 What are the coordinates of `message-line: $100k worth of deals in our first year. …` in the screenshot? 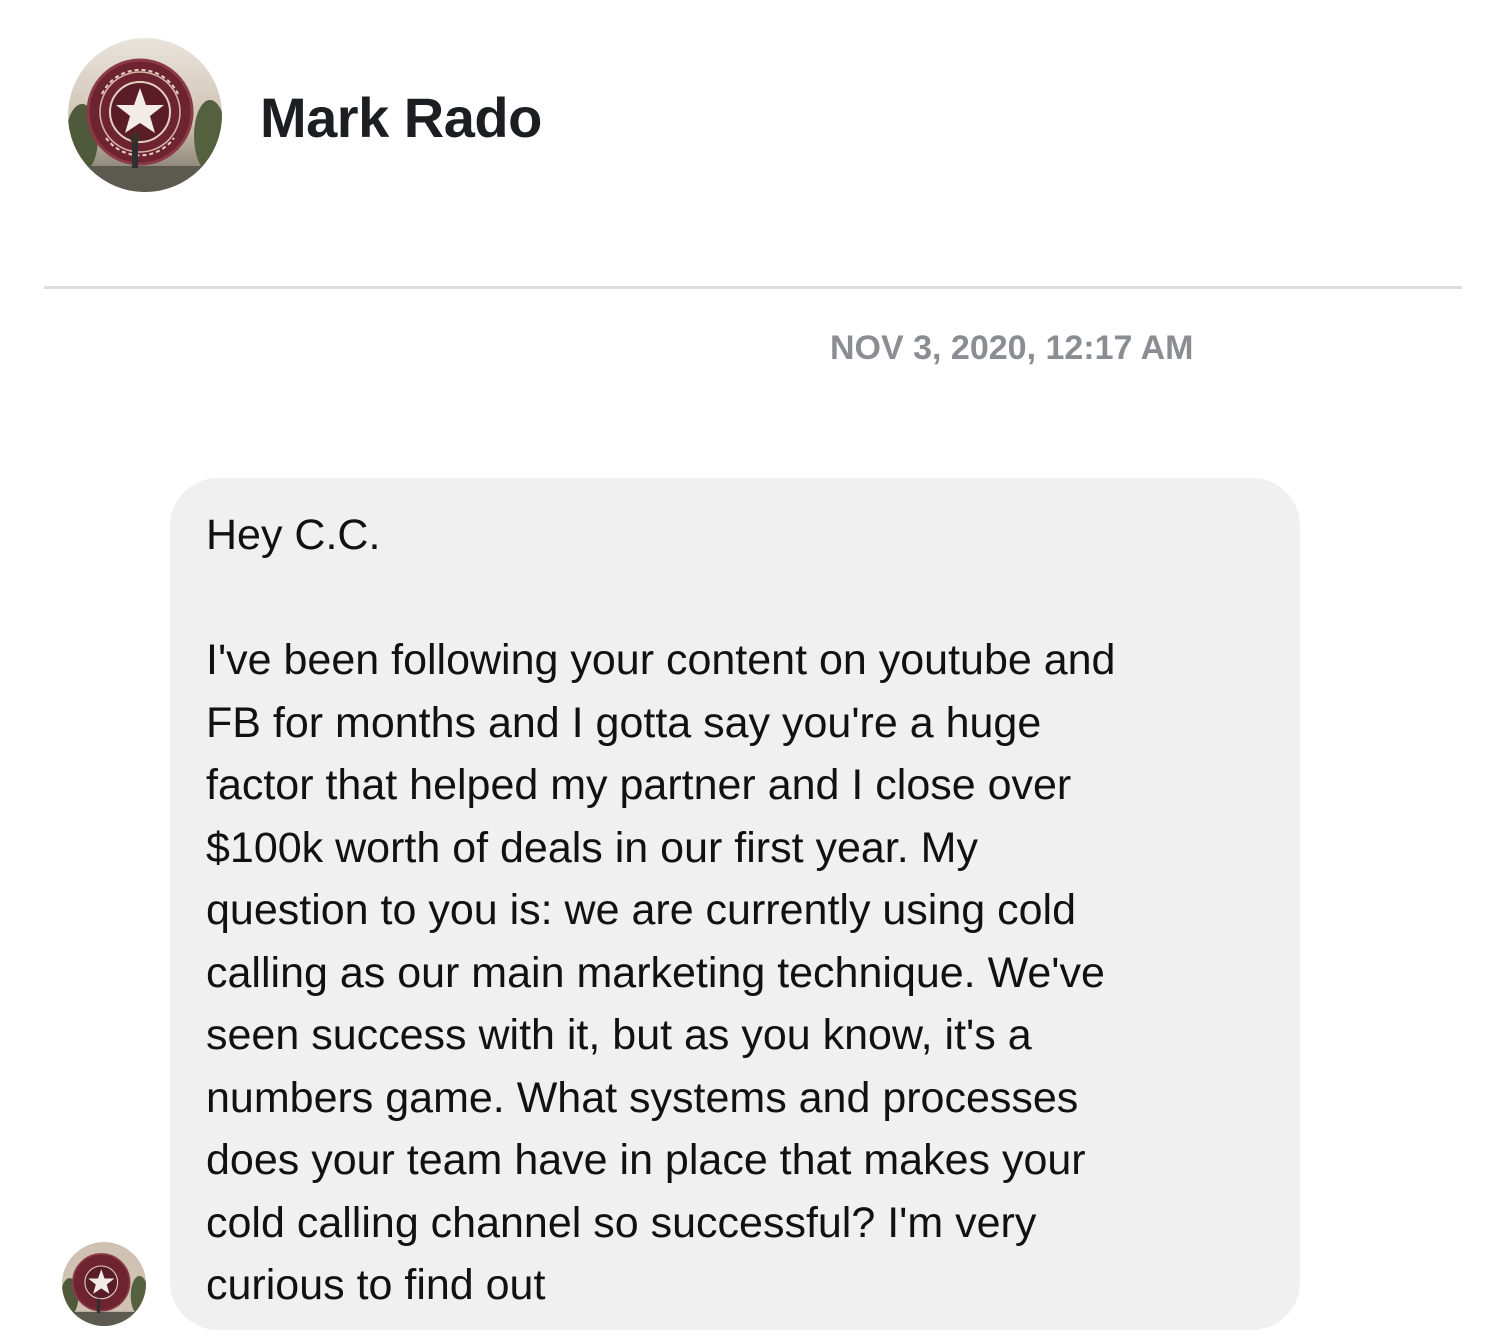 It's located at (592, 847).